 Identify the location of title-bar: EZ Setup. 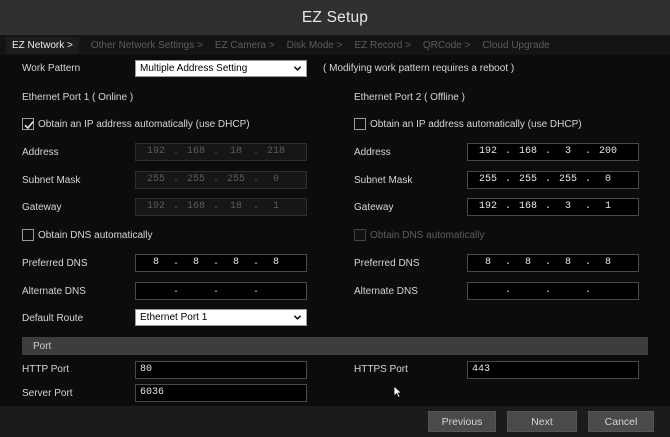
(335, 17).